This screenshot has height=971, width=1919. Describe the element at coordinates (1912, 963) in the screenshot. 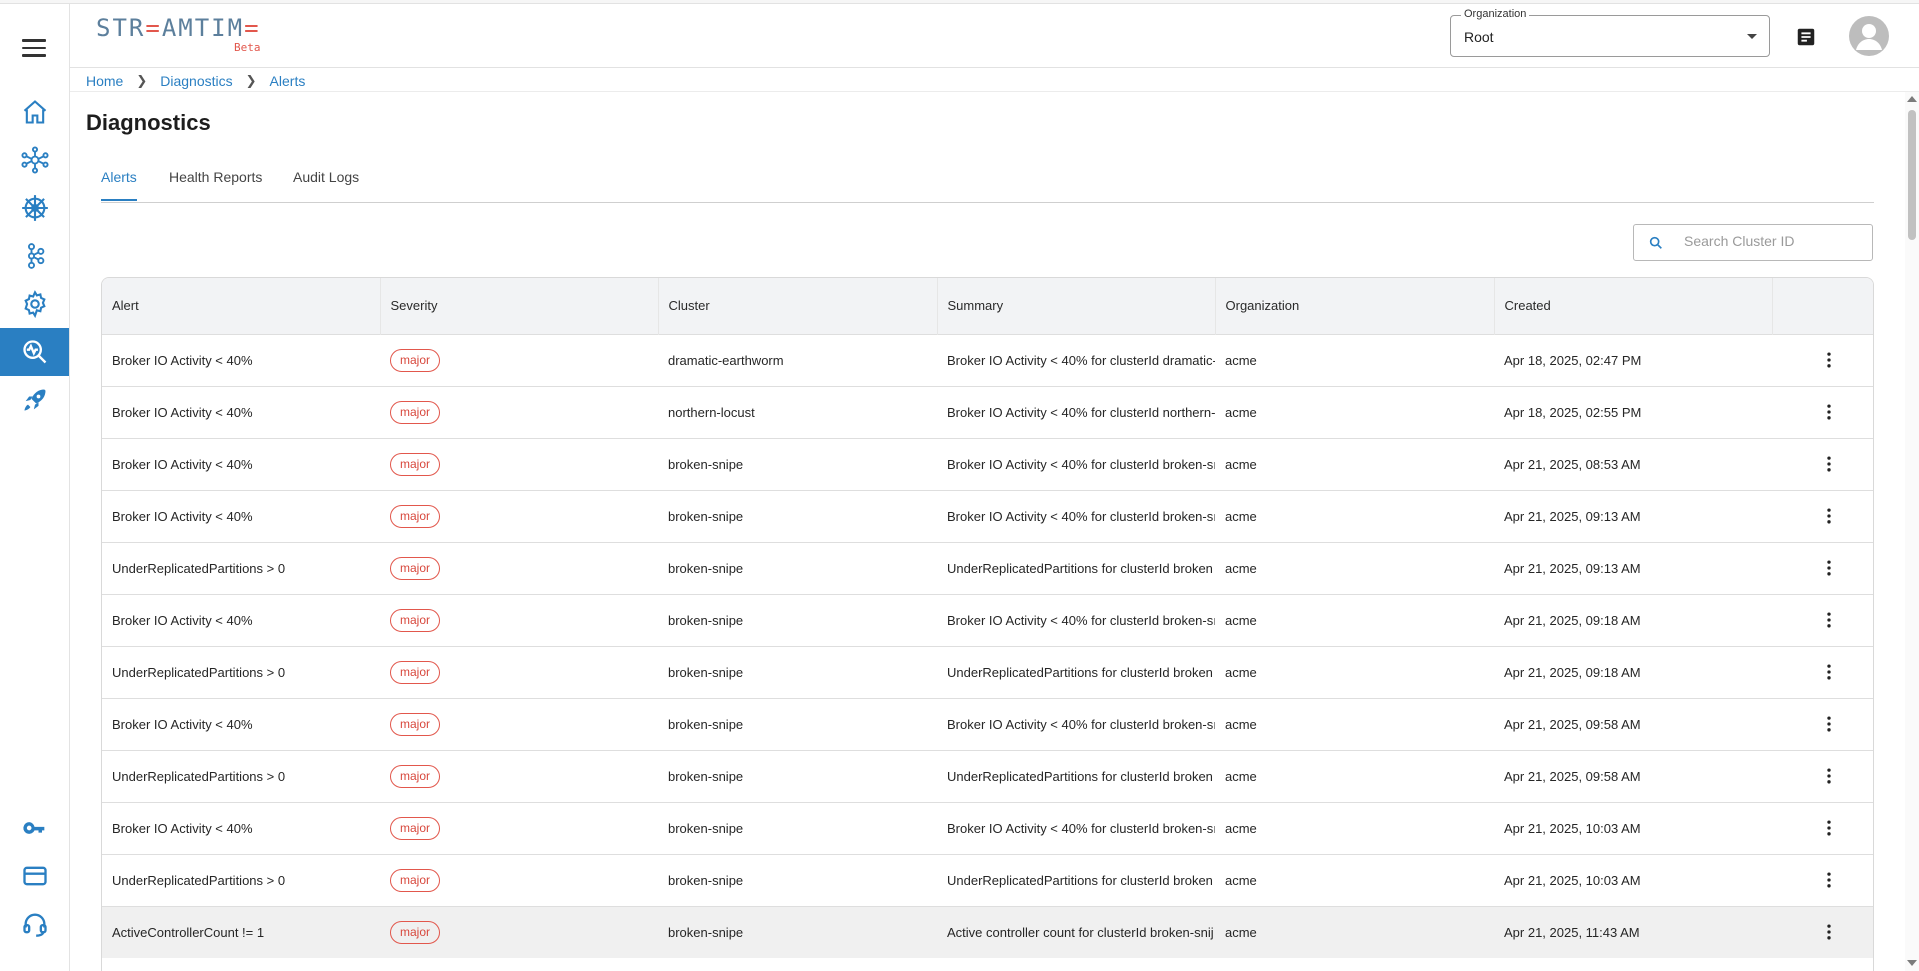

I see `scroll-down-arrow-icon` at that location.